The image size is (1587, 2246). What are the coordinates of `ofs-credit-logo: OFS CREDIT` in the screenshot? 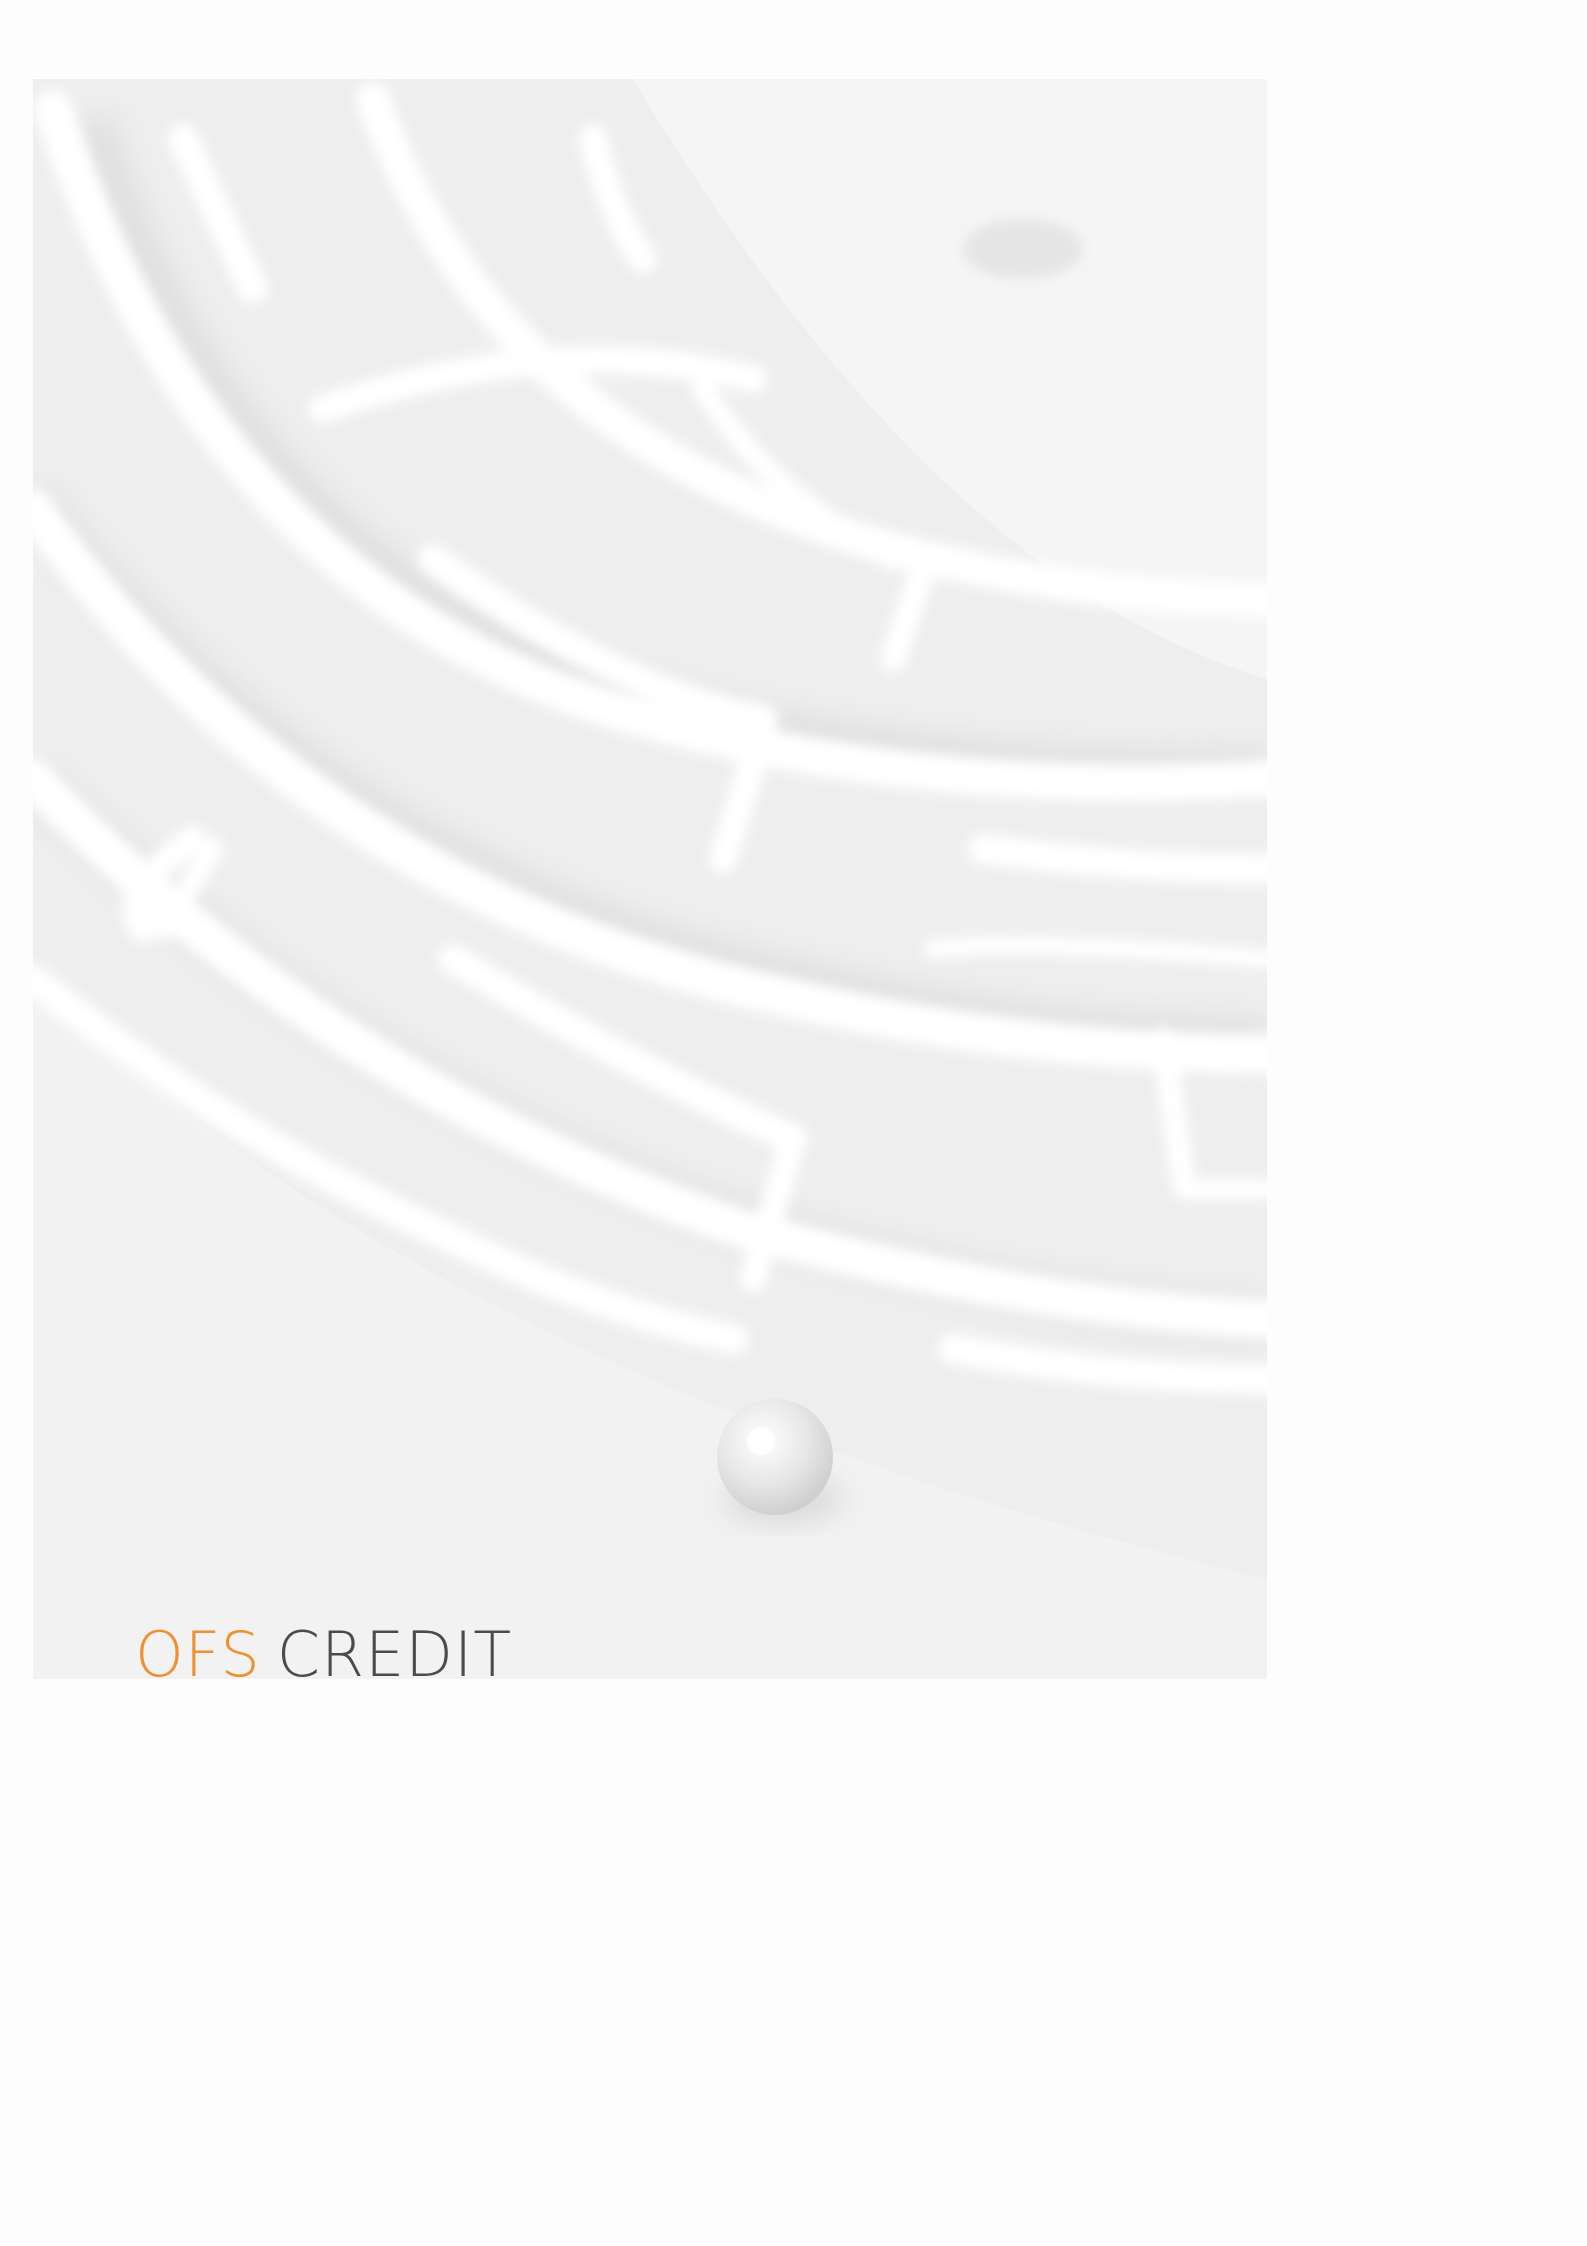 It's located at (324, 1649).